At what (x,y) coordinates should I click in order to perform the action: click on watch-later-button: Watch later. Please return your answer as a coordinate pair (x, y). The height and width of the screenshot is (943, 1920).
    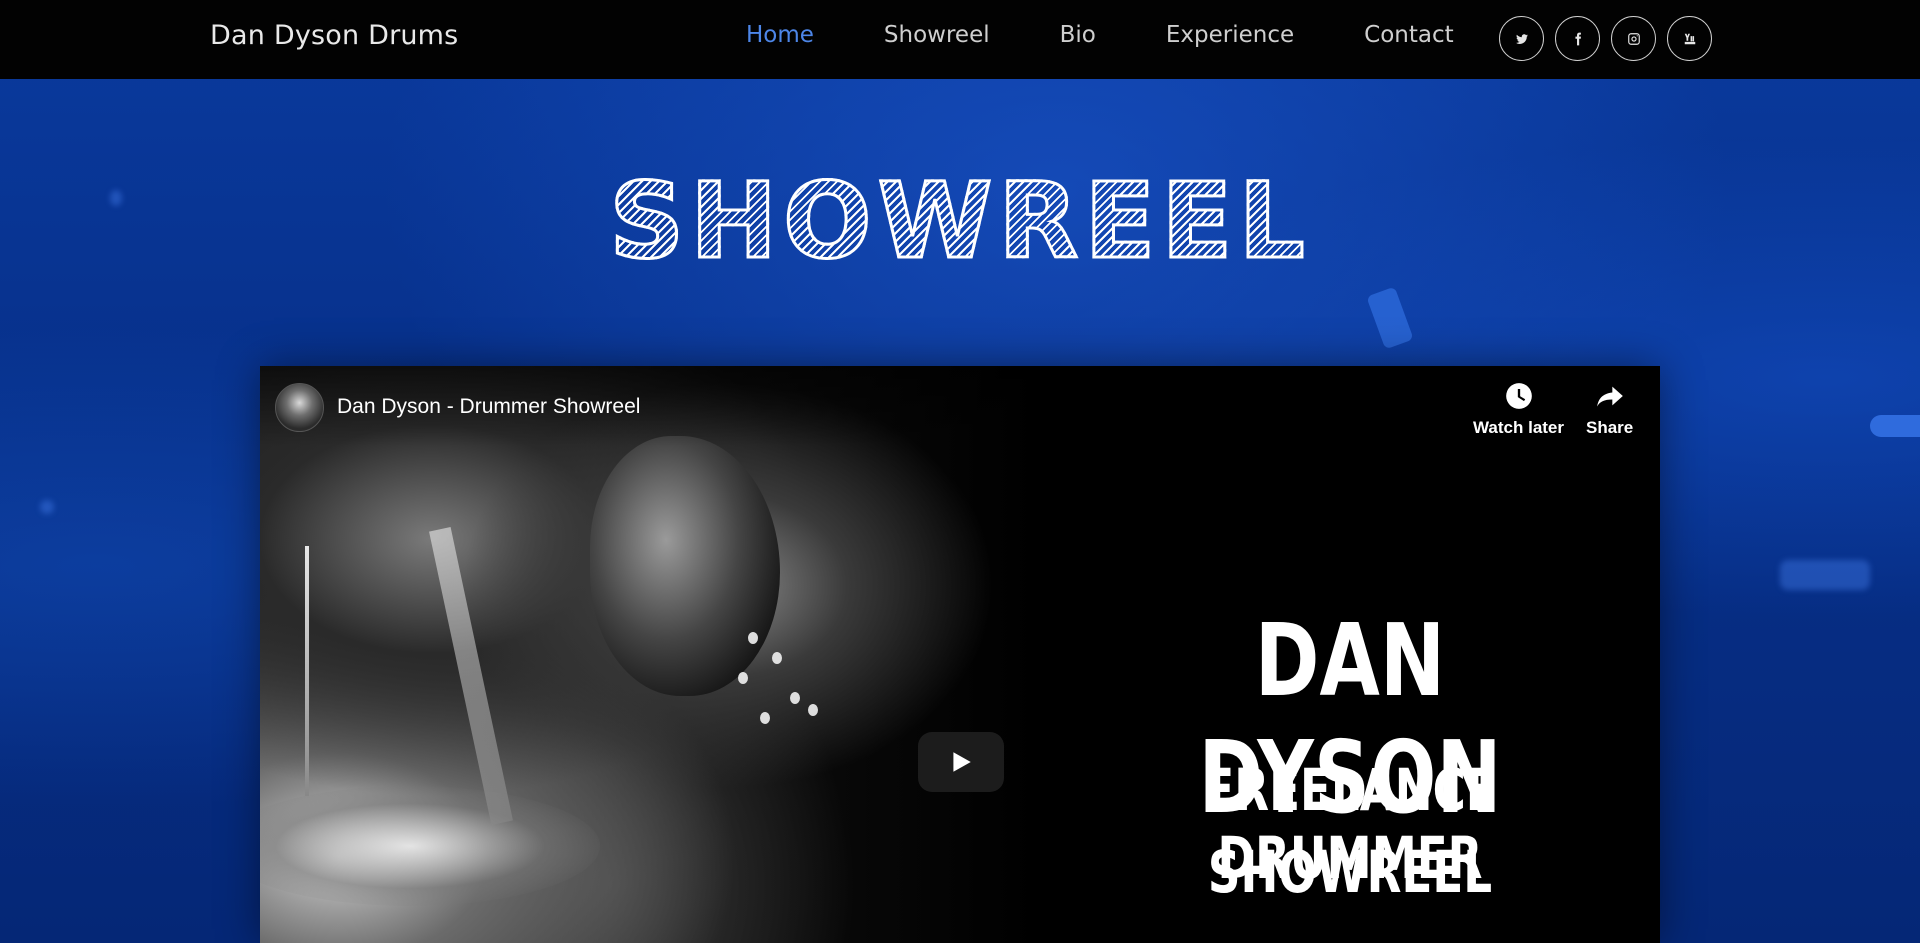
    Looking at the image, I should click on (1518, 410).